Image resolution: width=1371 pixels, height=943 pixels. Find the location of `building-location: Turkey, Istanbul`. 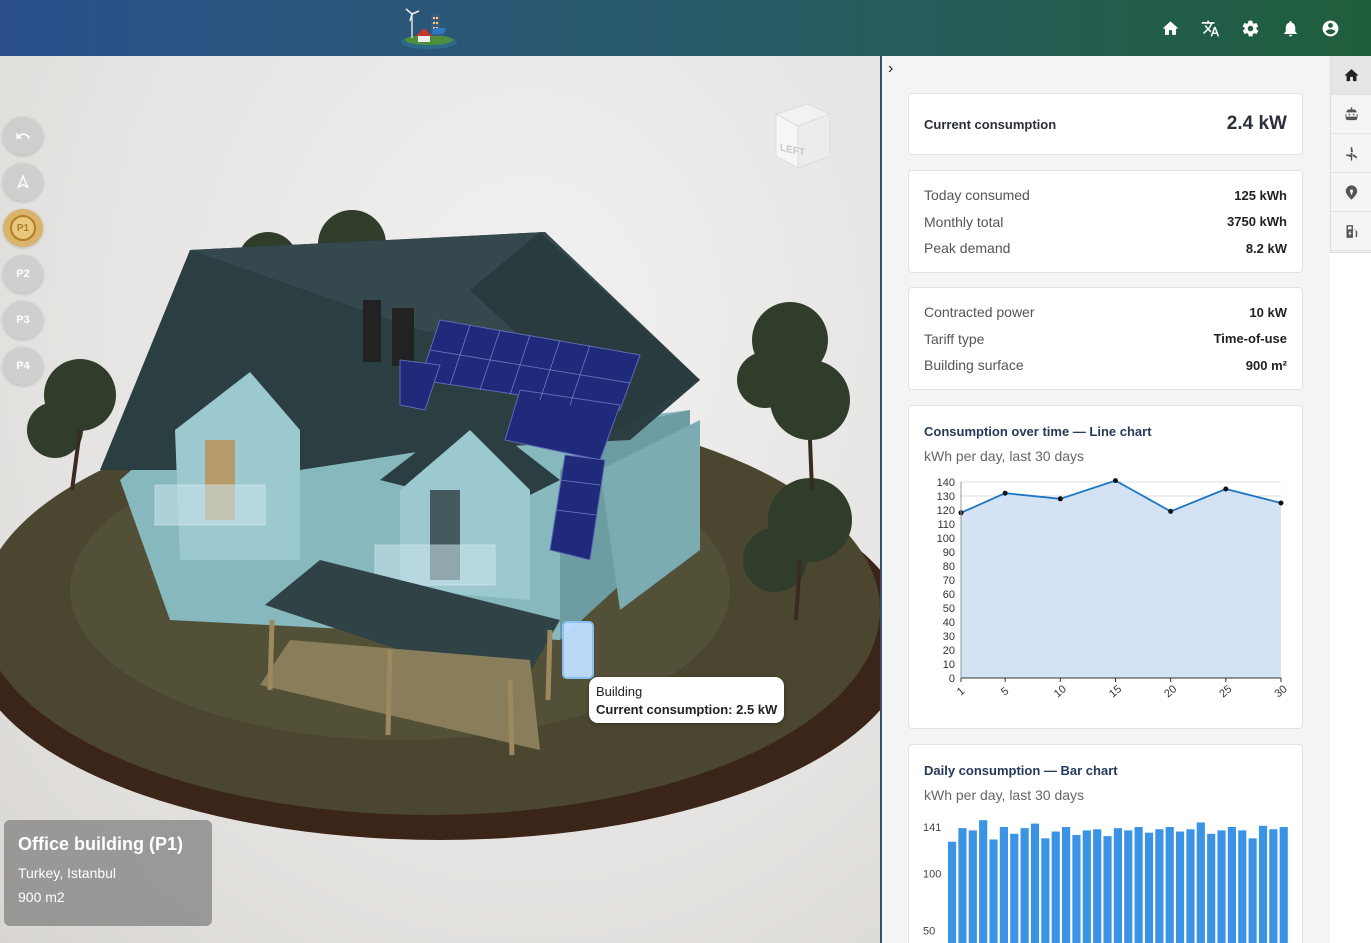

building-location: Turkey, Istanbul is located at coordinates (67, 873).